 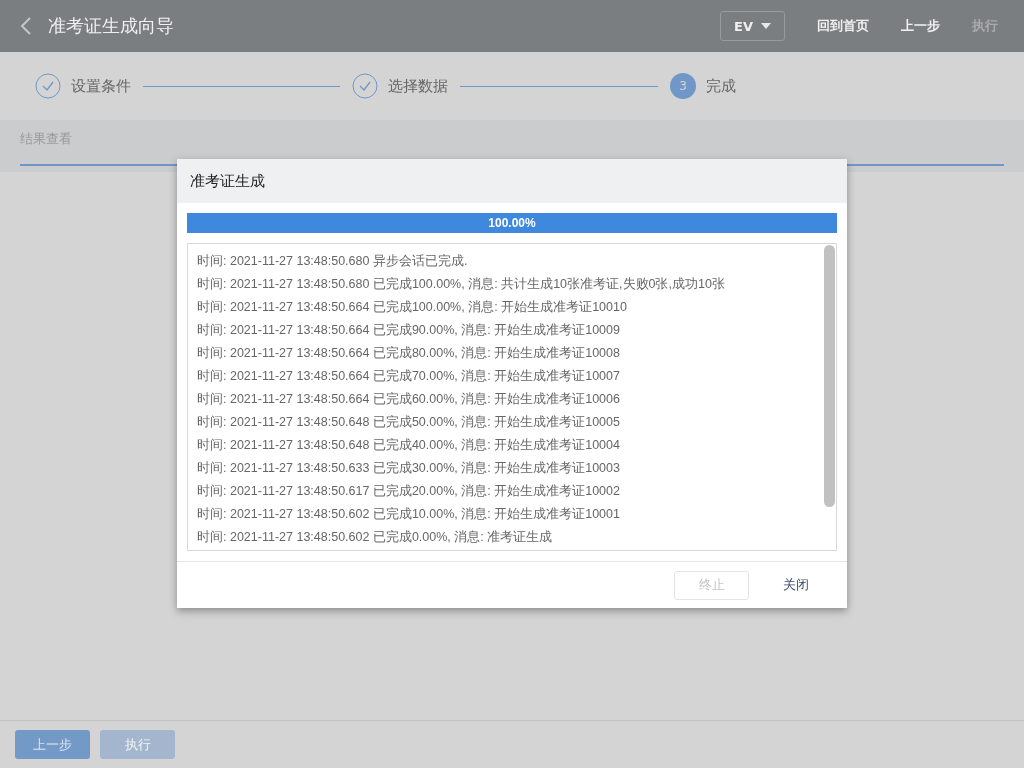 I want to click on scrollbar-thumb, so click(x=829, y=376).